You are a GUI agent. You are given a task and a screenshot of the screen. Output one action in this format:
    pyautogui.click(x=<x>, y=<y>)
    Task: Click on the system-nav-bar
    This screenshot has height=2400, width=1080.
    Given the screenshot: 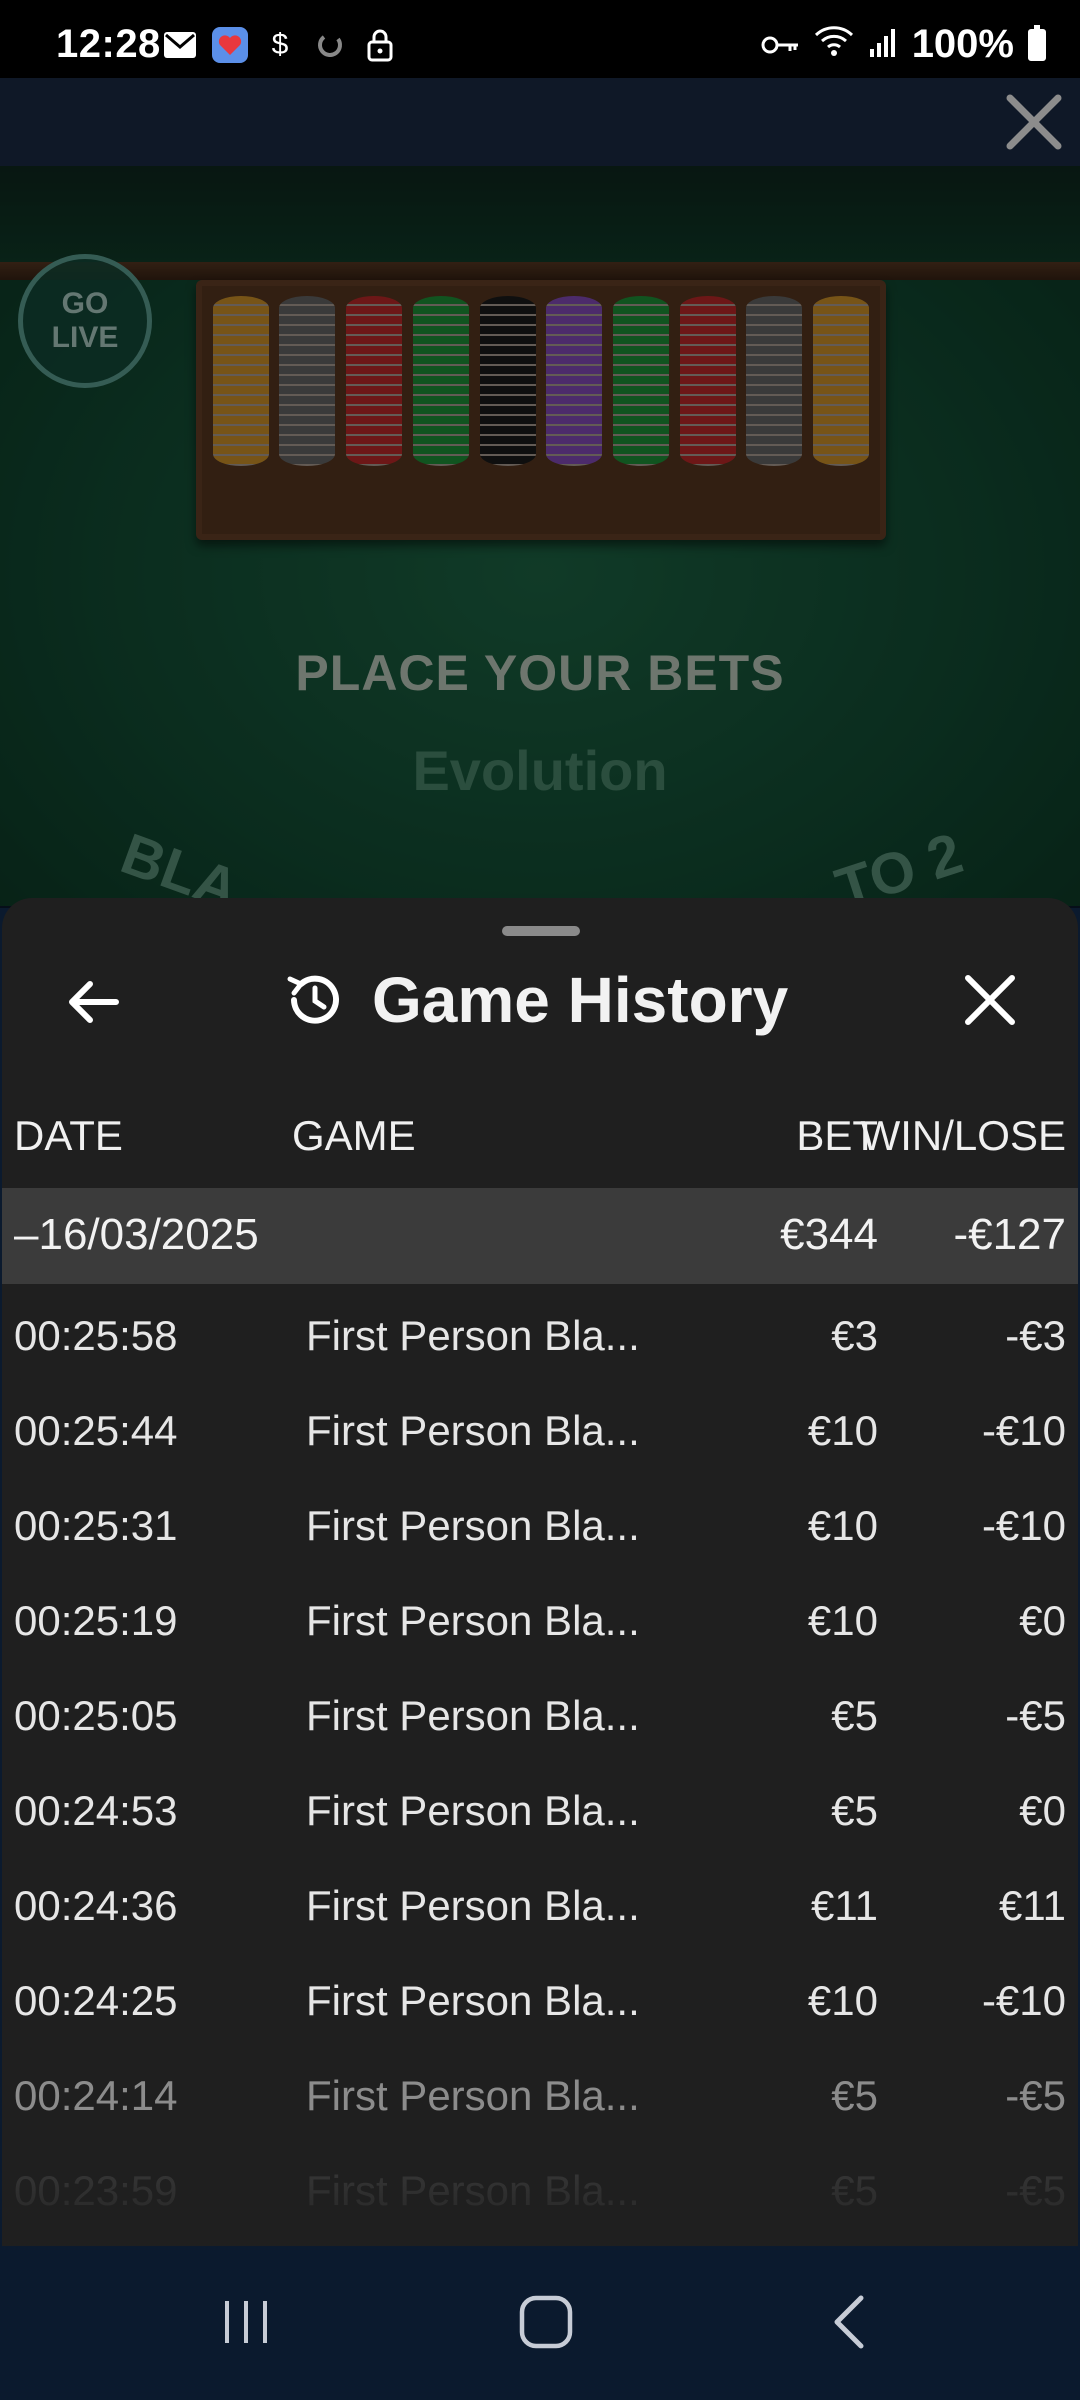 What is the action you would take?
    pyautogui.click(x=540, y=2323)
    